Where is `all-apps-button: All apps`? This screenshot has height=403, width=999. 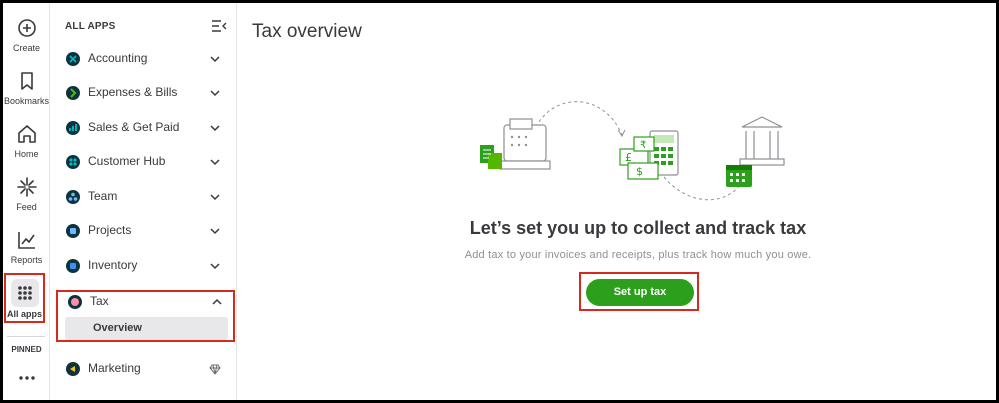
all-apps-button: All apps is located at coordinates (24, 298).